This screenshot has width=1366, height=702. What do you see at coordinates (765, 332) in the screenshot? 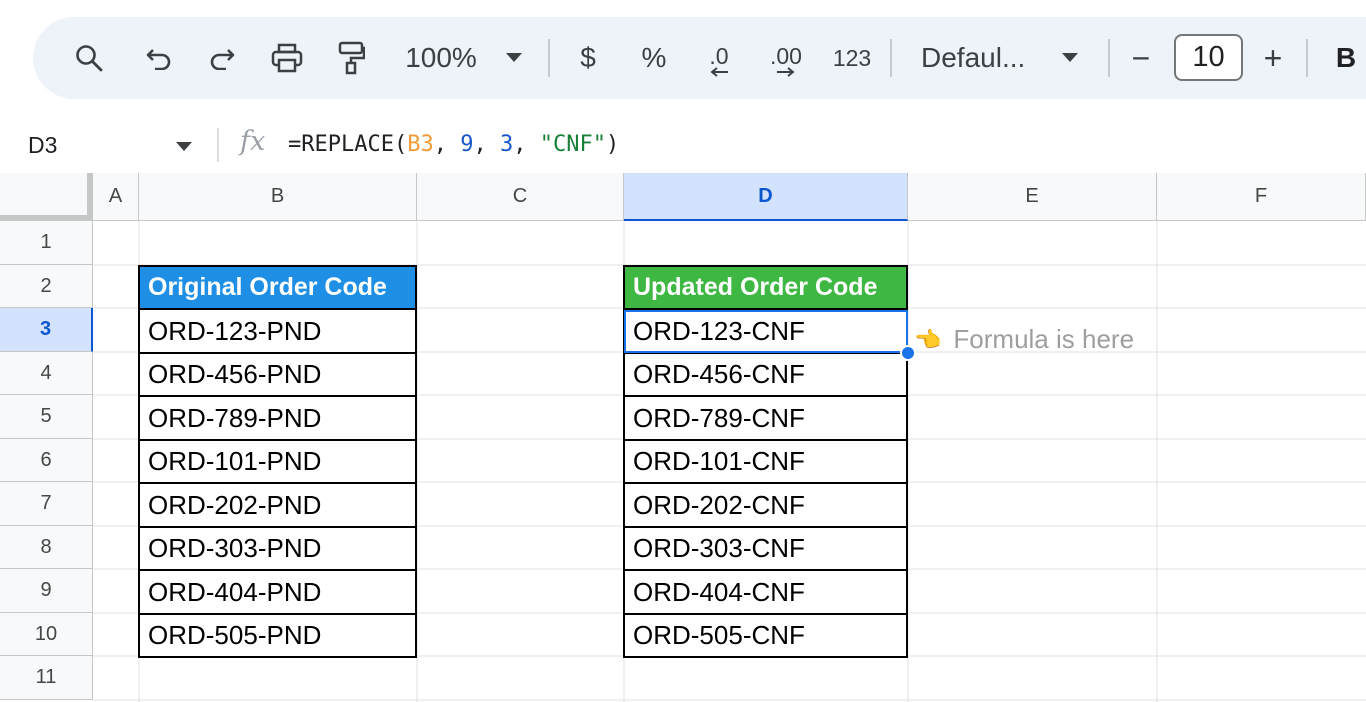
I see `table-cell: ORD-123-CNF` at bounding box center [765, 332].